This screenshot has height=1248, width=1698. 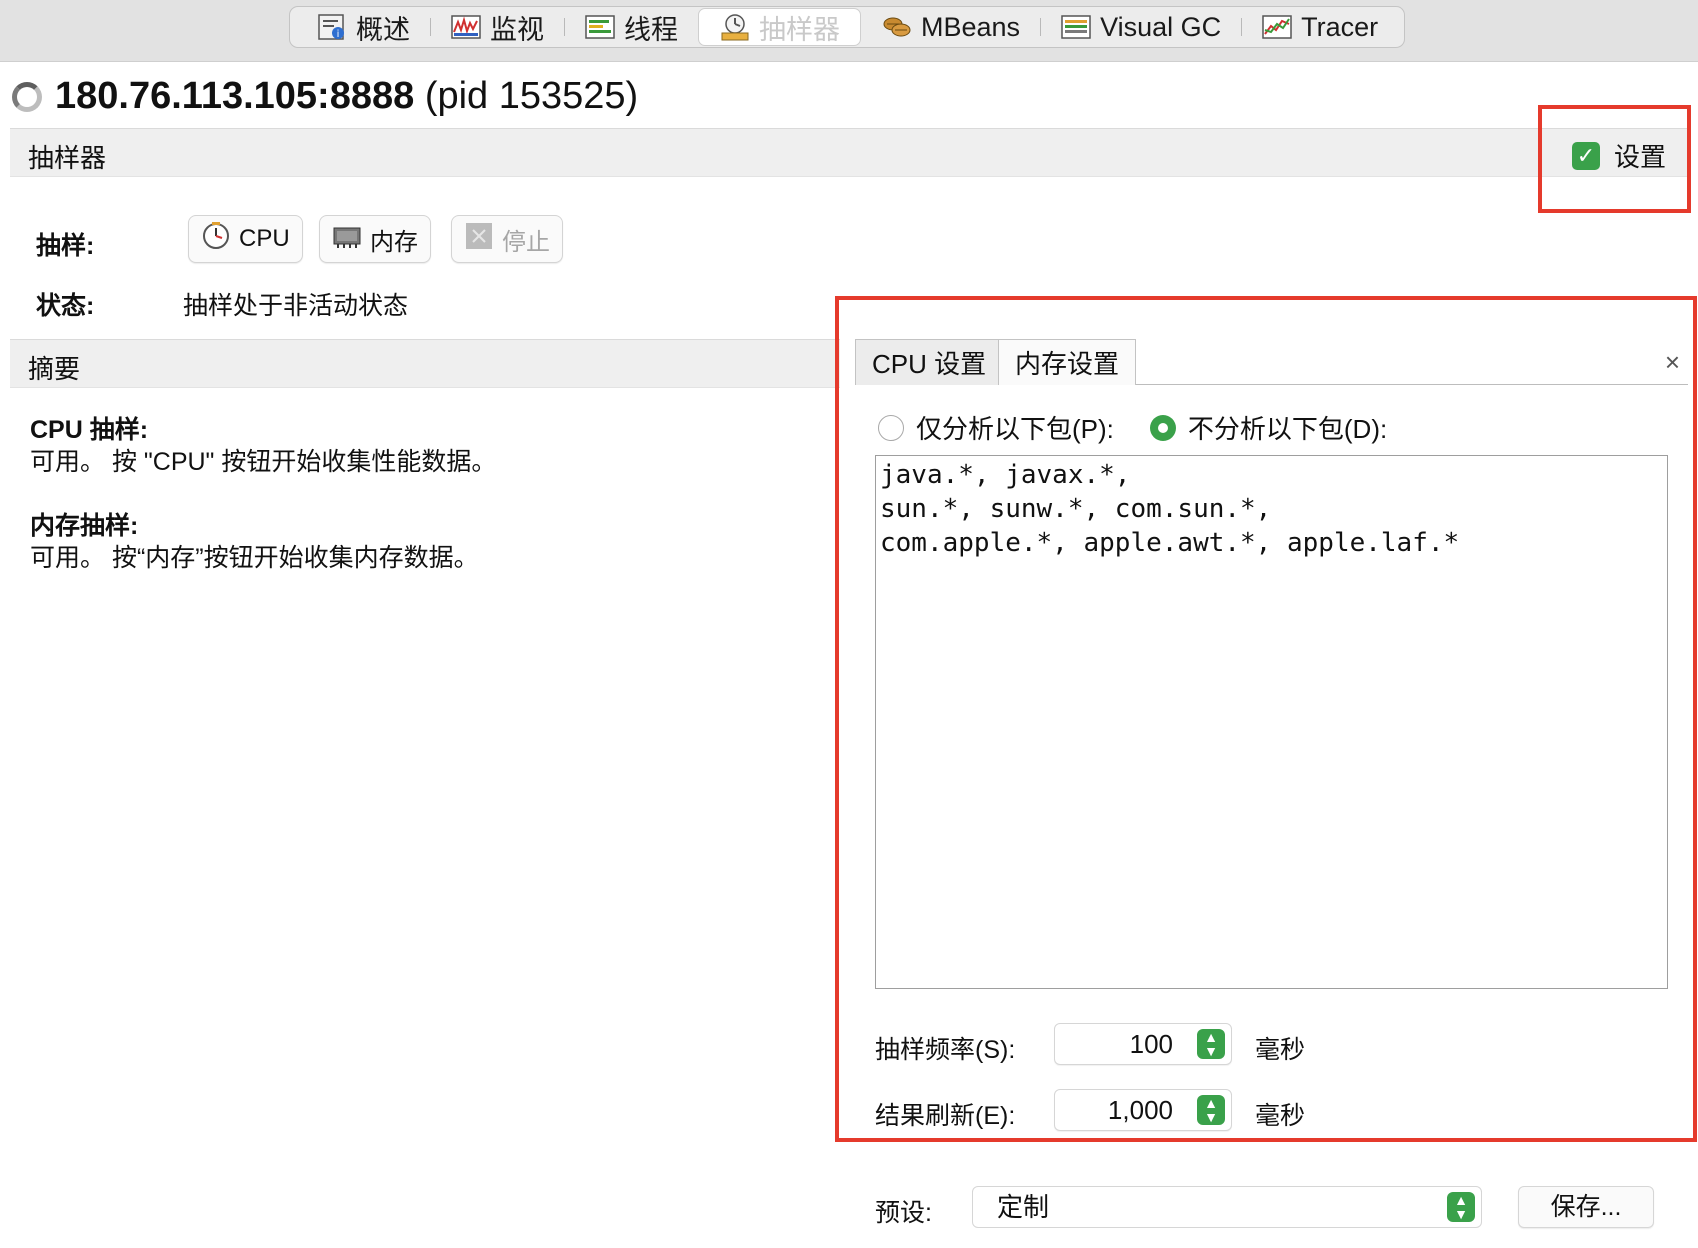 I want to click on tracer-icon, so click(x=1277, y=27).